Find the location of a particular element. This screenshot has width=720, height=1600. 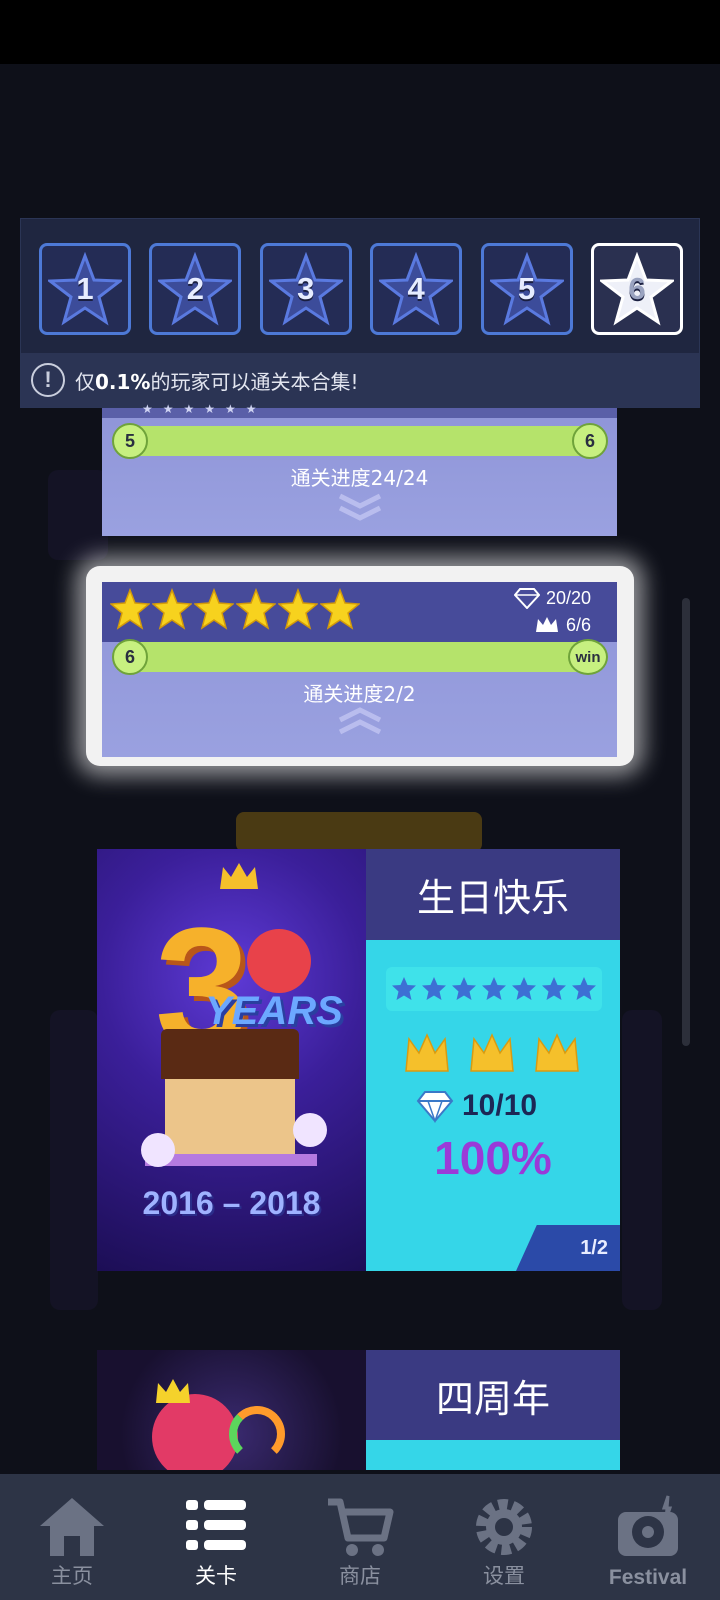

home-icon is located at coordinates (72, 1527).